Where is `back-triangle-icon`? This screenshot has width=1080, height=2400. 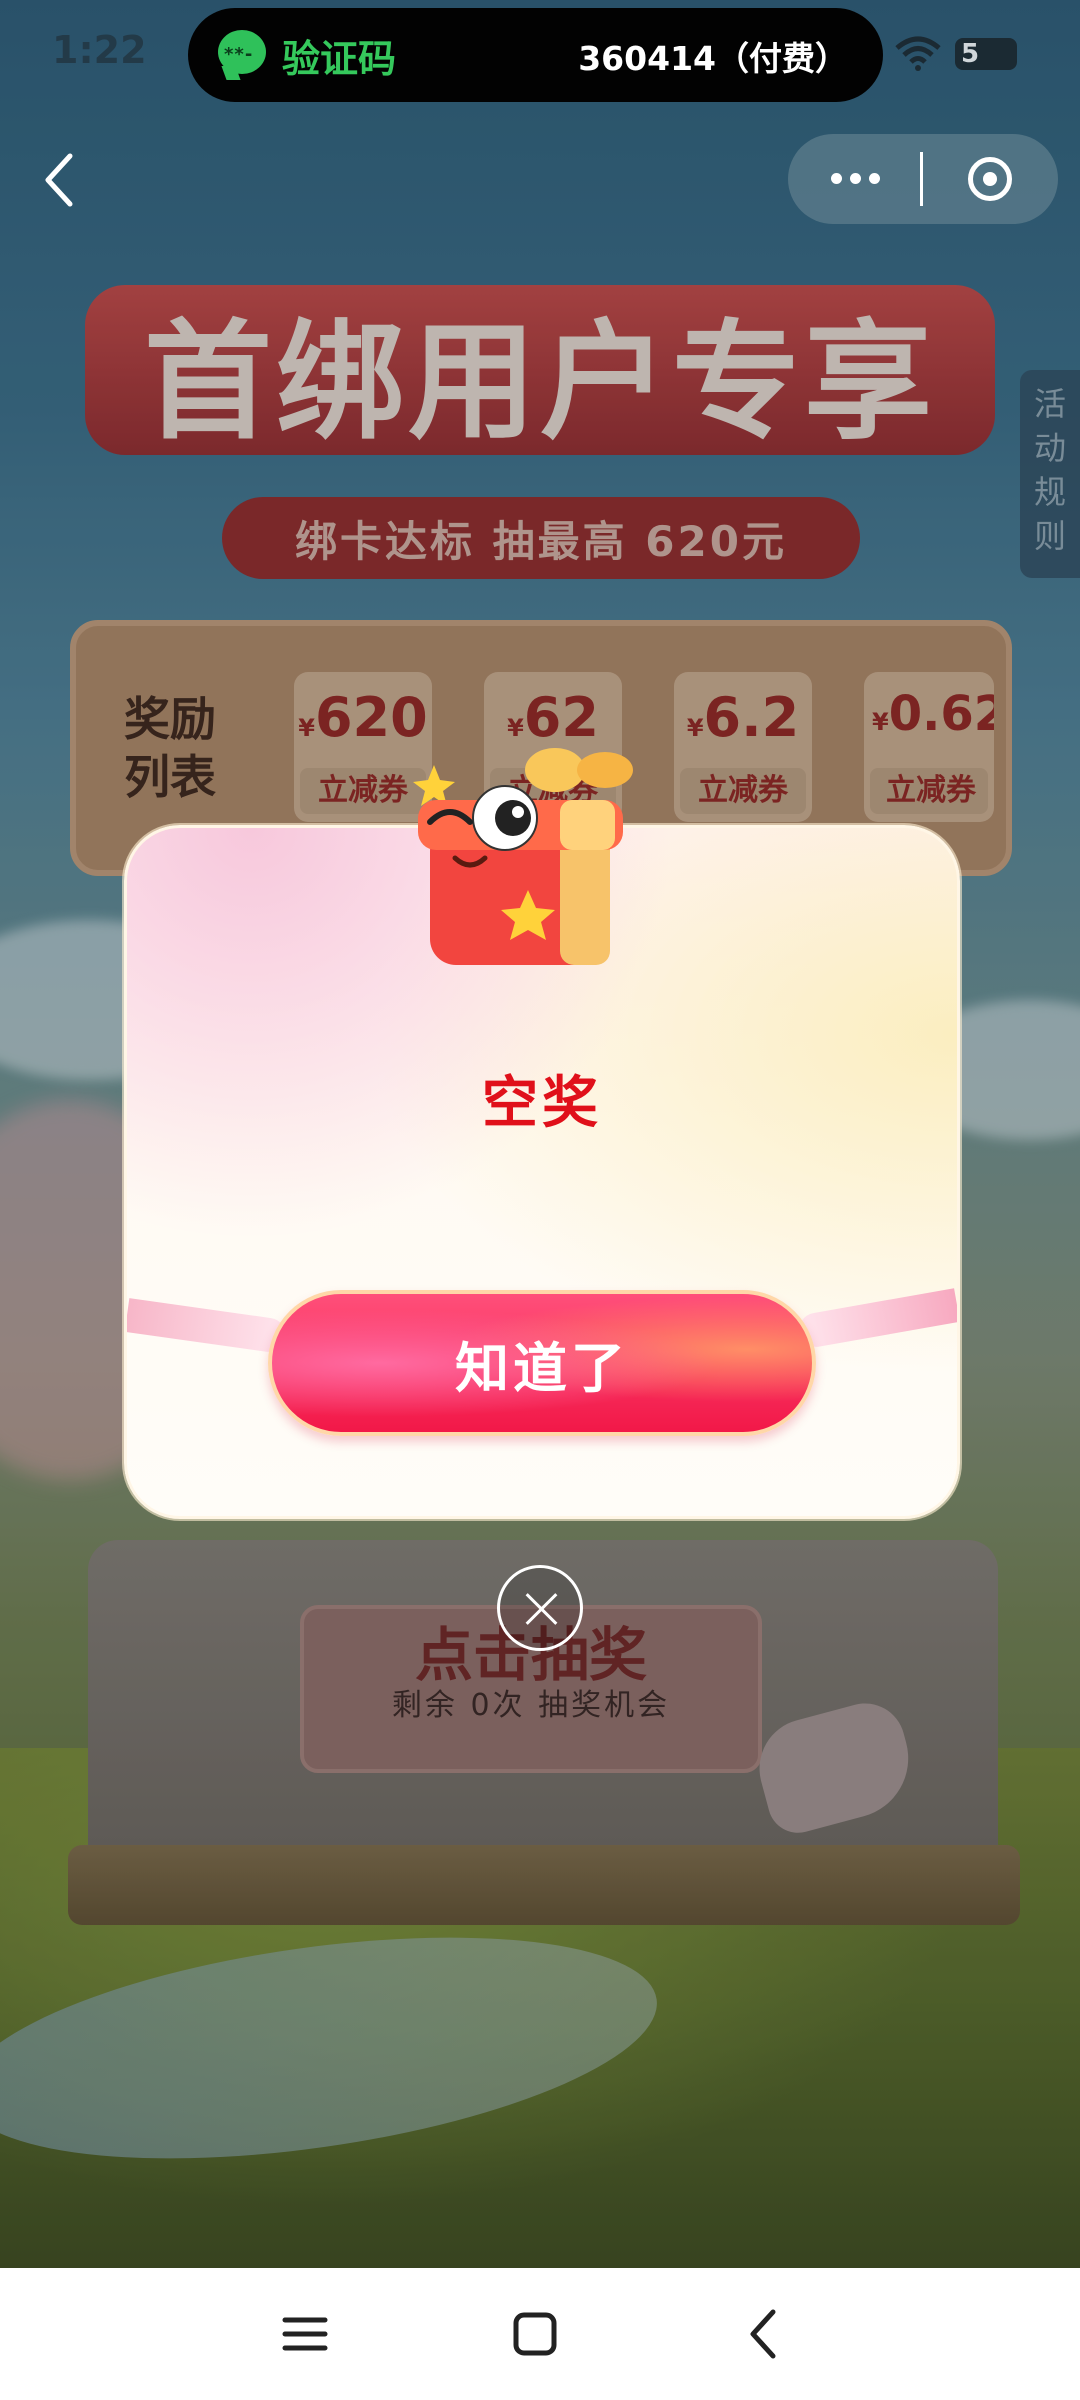 back-triangle-icon is located at coordinates (765, 2334).